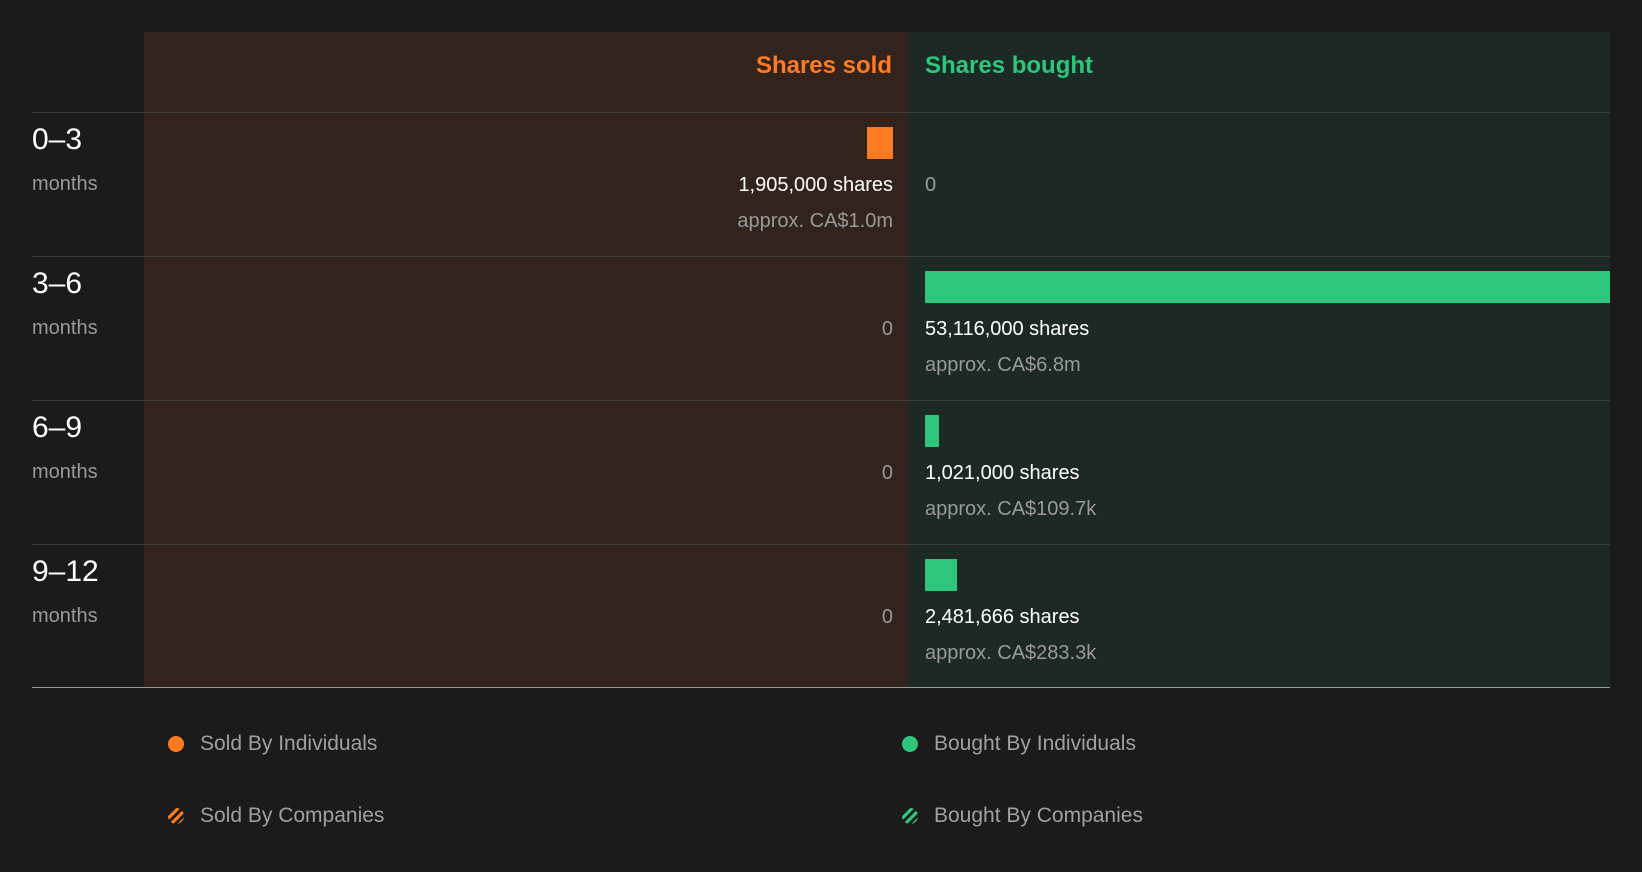 This screenshot has height=872, width=1642. What do you see at coordinates (1003, 365) in the screenshot?
I see `bought-approx-value: approx. CA$6.8m` at bounding box center [1003, 365].